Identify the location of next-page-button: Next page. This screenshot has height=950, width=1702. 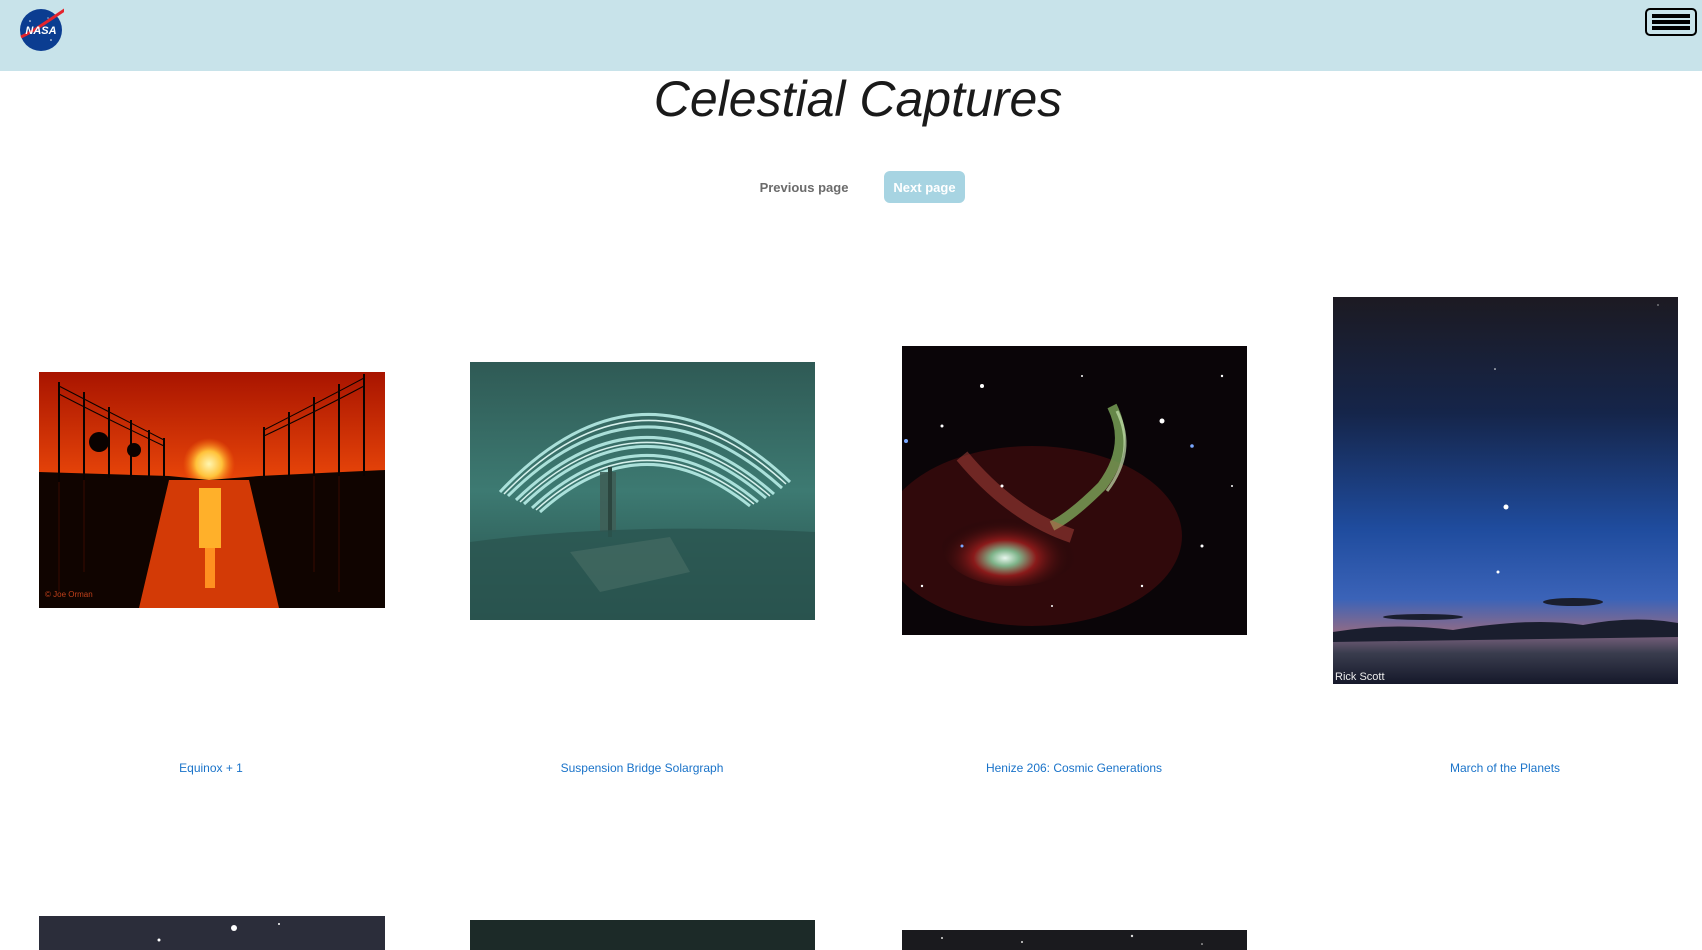
(924, 187).